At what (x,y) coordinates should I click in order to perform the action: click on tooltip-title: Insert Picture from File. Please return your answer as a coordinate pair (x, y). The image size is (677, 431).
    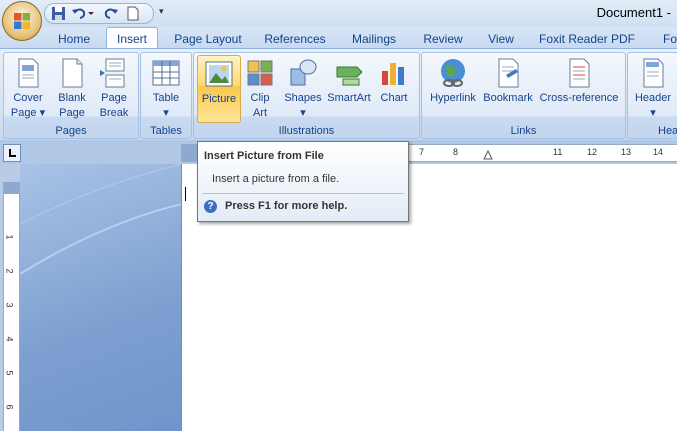
    Looking at the image, I should click on (264, 156).